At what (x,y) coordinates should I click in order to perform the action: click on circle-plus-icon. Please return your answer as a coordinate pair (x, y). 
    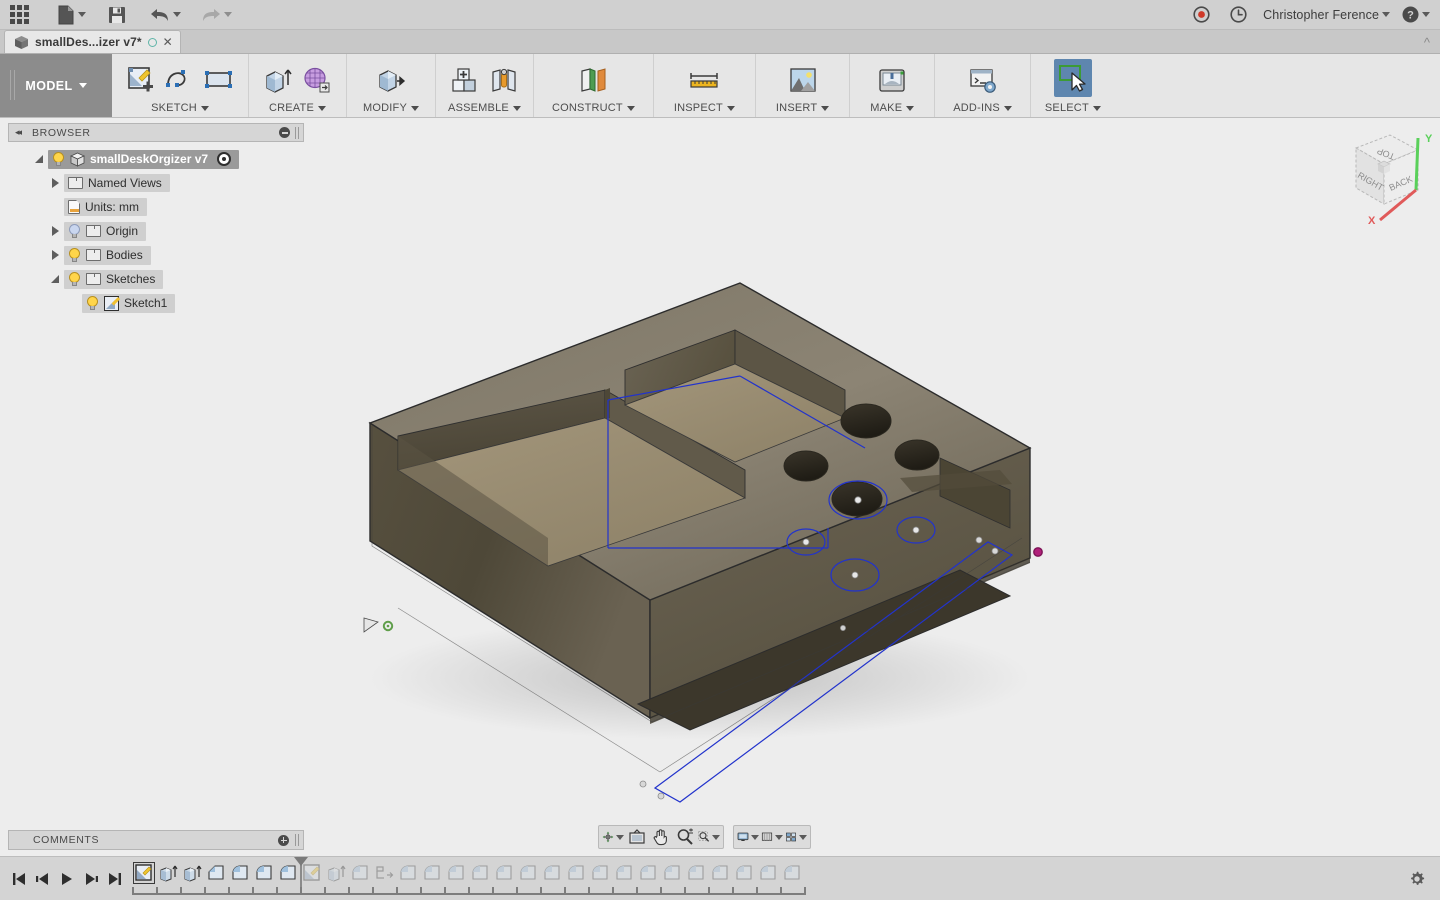
    Looking at the image, I should click on (283, 840).